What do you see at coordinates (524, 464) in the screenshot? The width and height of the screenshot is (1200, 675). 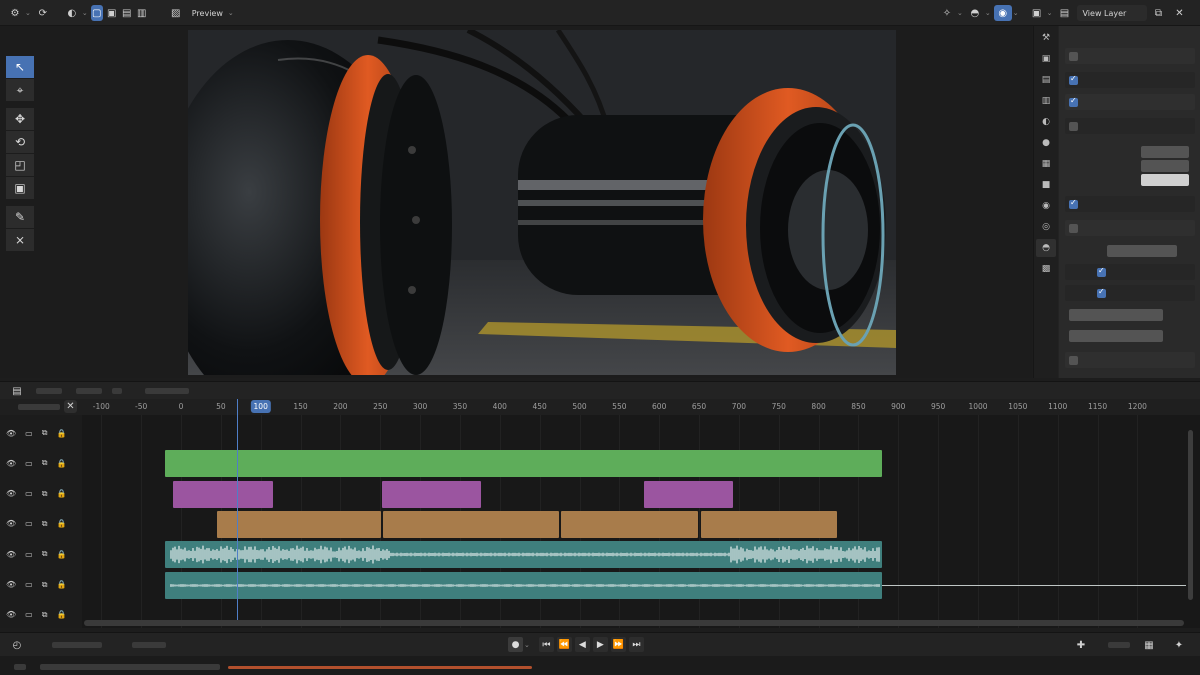 I see `scene-strip` at bounding box center [524, 464].